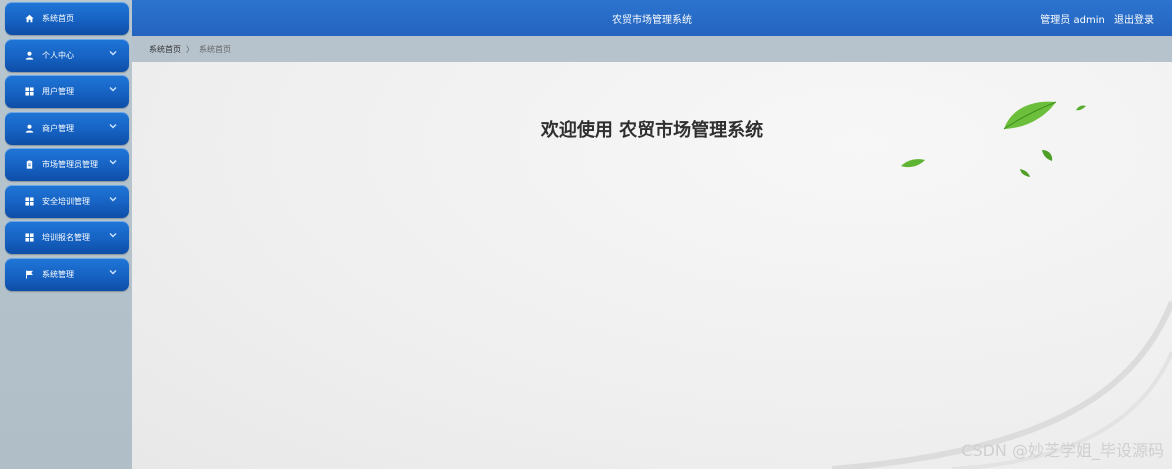 The width and height of the screenshot is (1172, 469). I want to click on app-title: 农贸市场管理系统, so click(652, 20).